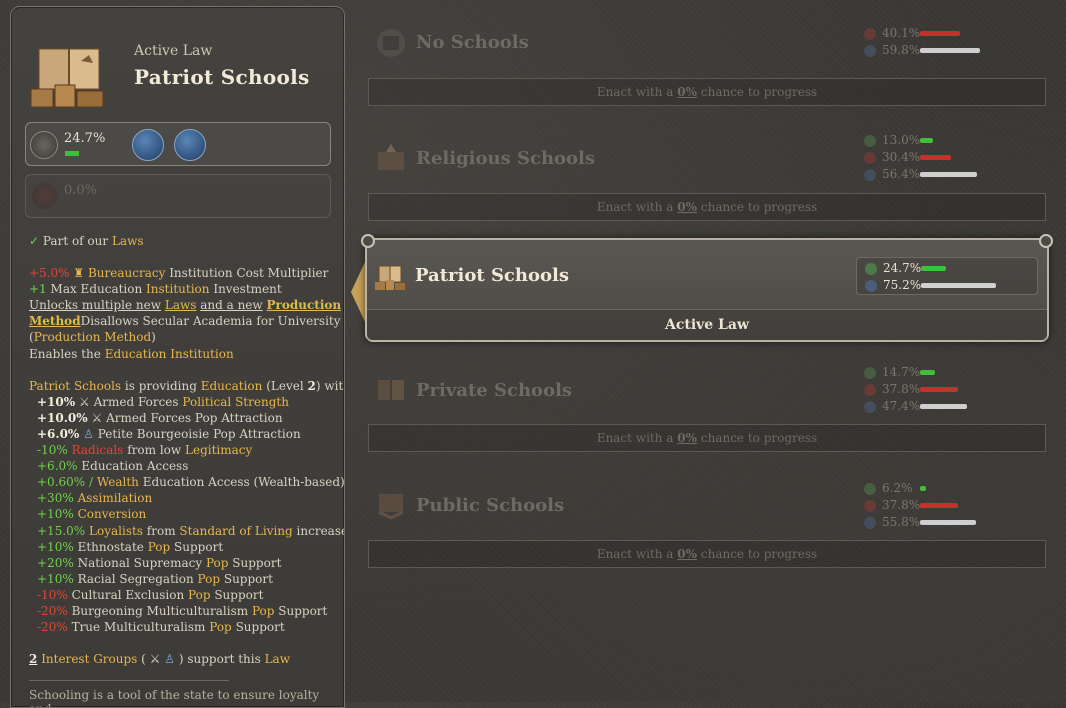 This screenshot has width=1066, height=708. Describe the element at coordinates (34, 241) in the screenshot. I see `check-icon: ✓` at that location.